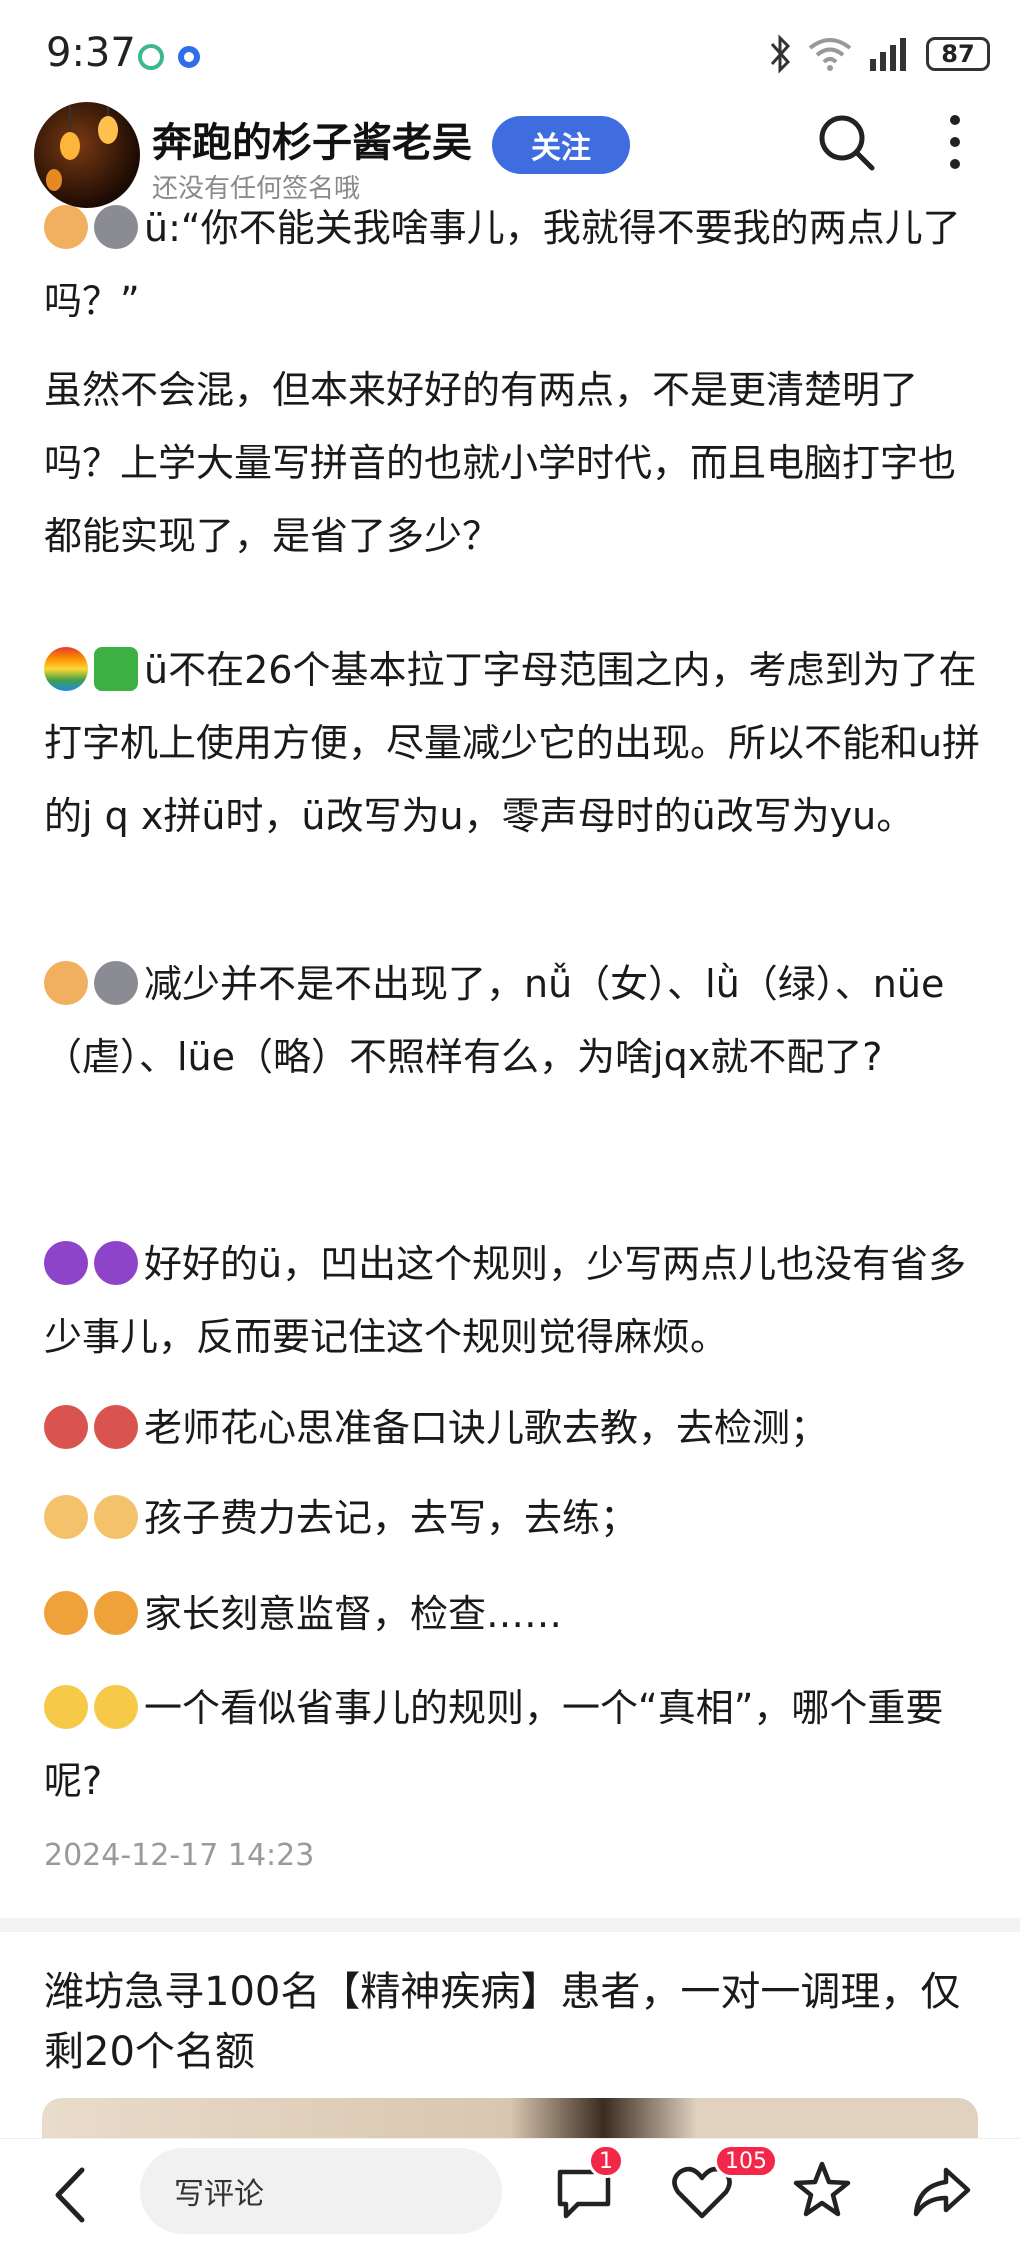  What do you see at coordinates (494, 1744) in the screenshot?
I see `paragraph-text: 一个看似省事儿的规则，一个“真相”，哪个重要呢?` at bounding box center [494, 1744].